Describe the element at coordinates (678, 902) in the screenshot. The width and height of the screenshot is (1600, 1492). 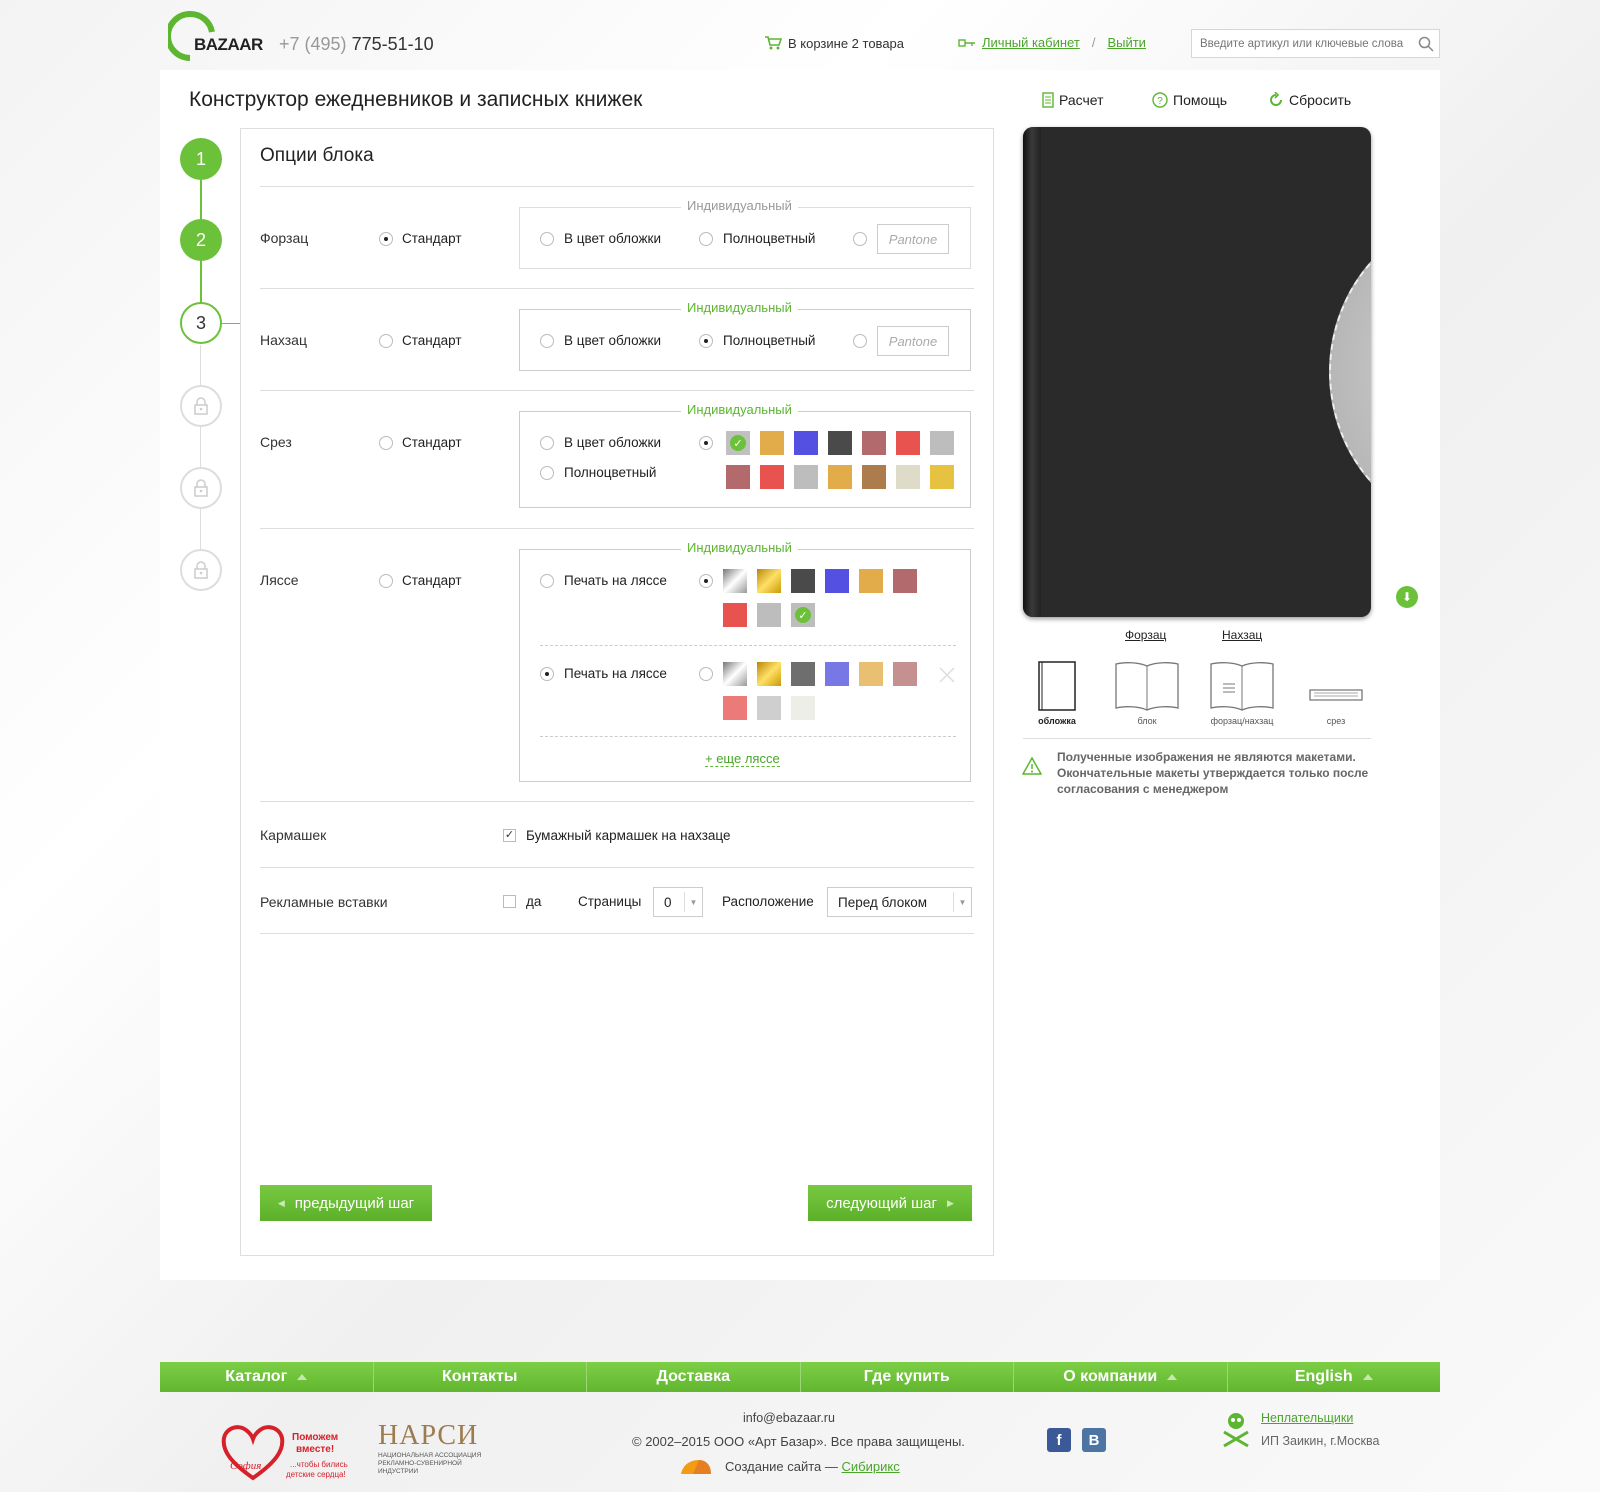
I see `pages-select: 0 ▼` at that location.